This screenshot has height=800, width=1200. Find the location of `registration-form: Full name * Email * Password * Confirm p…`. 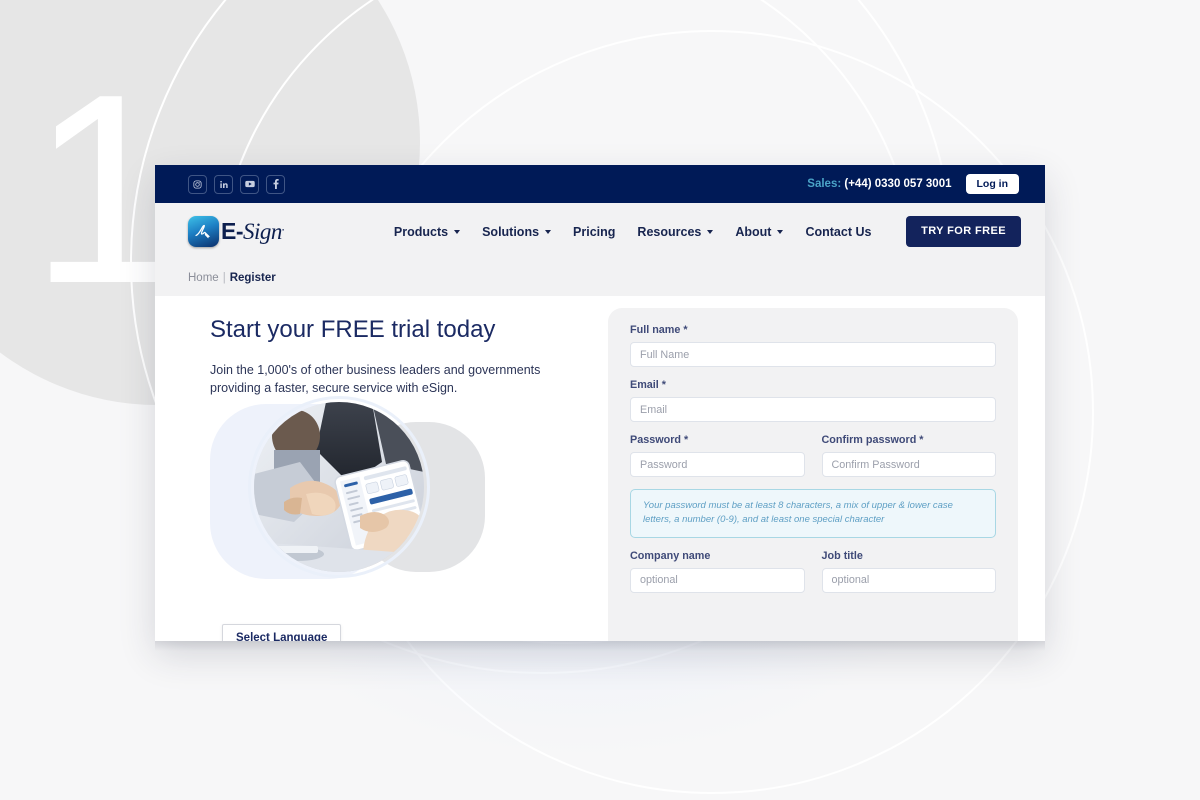

registration-form: Full name * Email * Password * Confirm p… is located at coordinates (813, 474).